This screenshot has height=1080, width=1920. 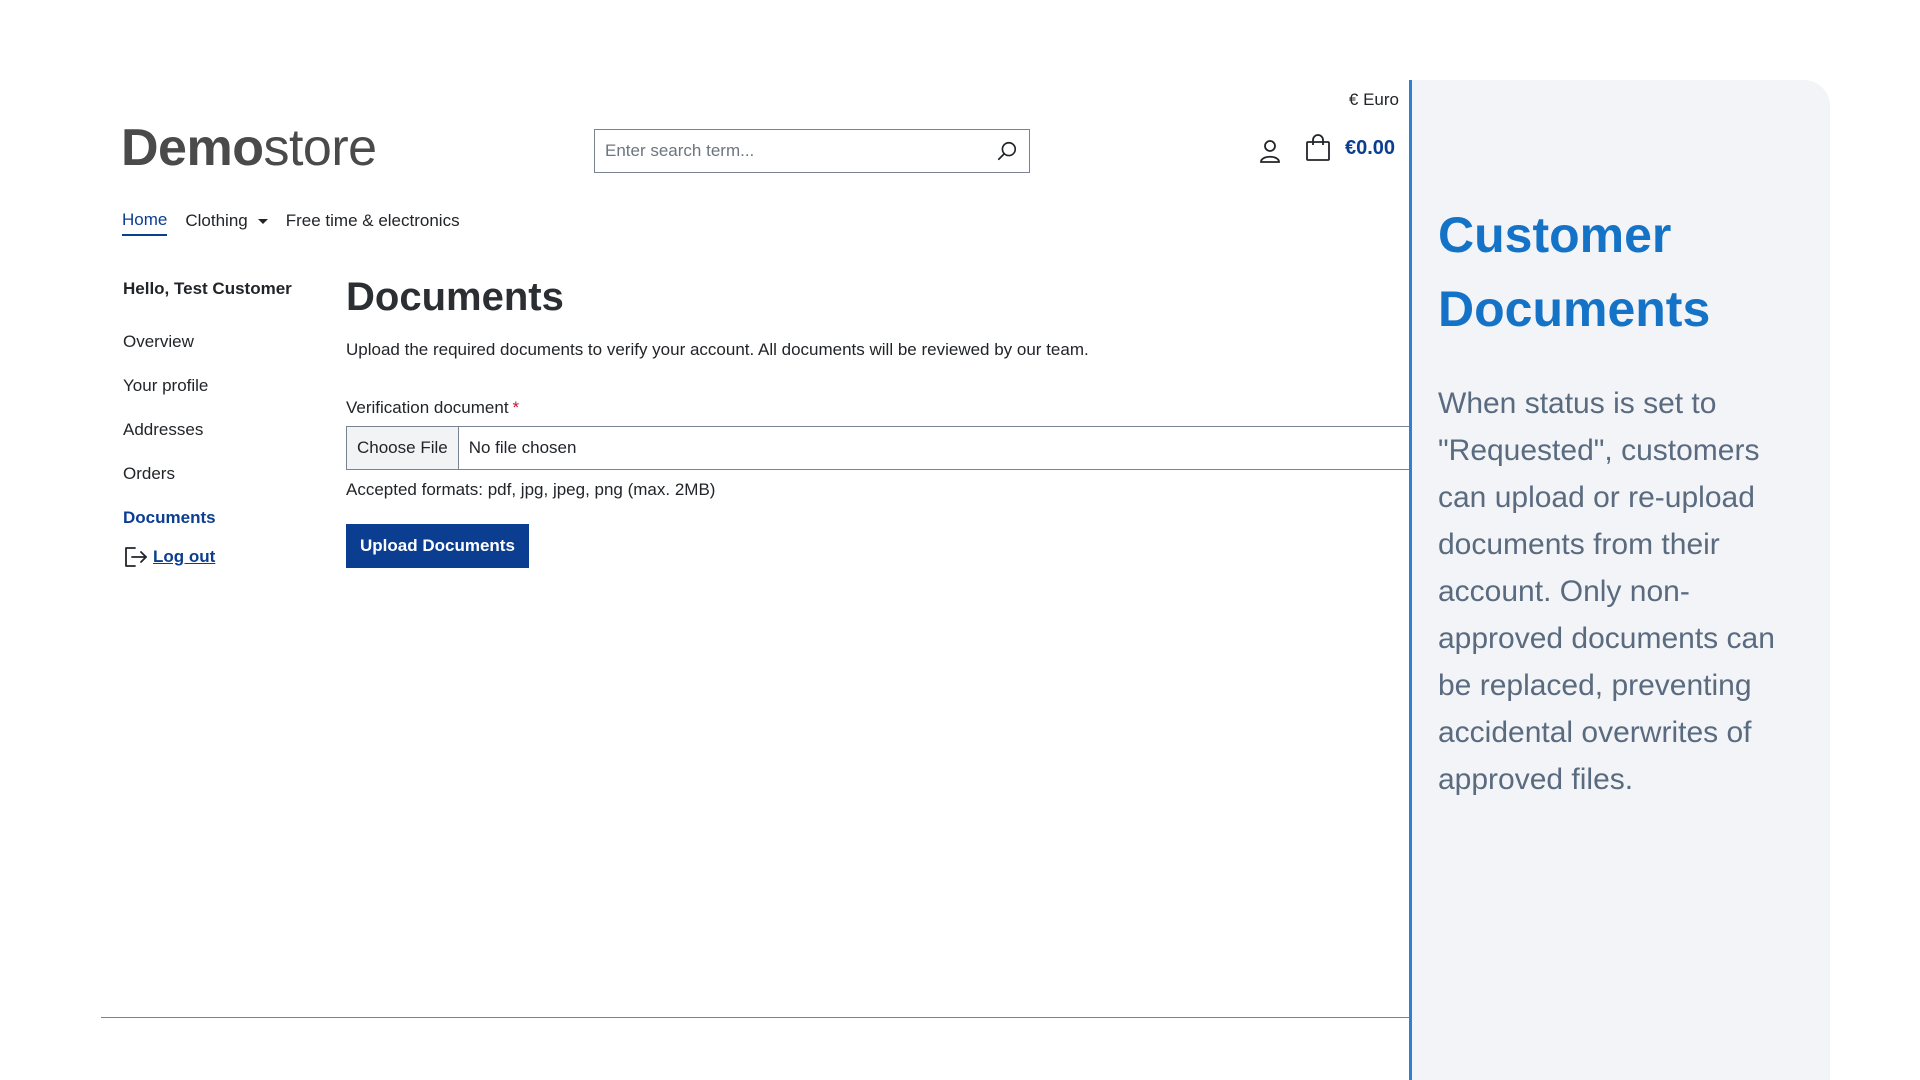 What do you see at coordinates (878, 448) in the screenshot?
I see `file-input: Choose File No file chosen` at bounding box center [878, 448].